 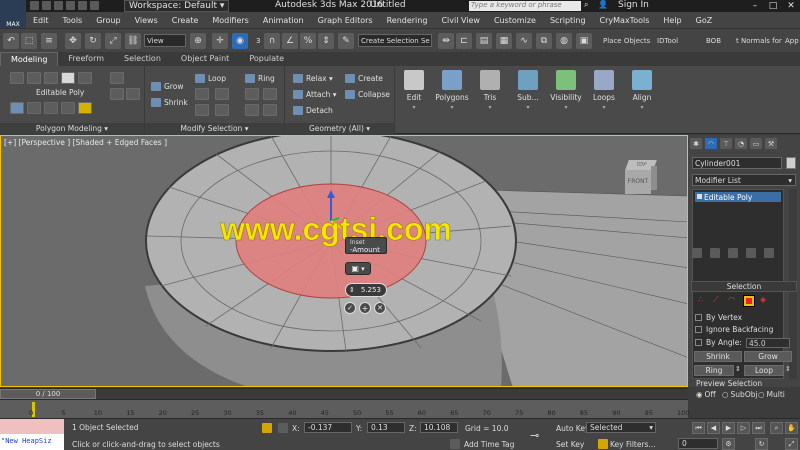 I want to click on ribbon-tab-modeling: Modeling, so click(x=29, y=59).